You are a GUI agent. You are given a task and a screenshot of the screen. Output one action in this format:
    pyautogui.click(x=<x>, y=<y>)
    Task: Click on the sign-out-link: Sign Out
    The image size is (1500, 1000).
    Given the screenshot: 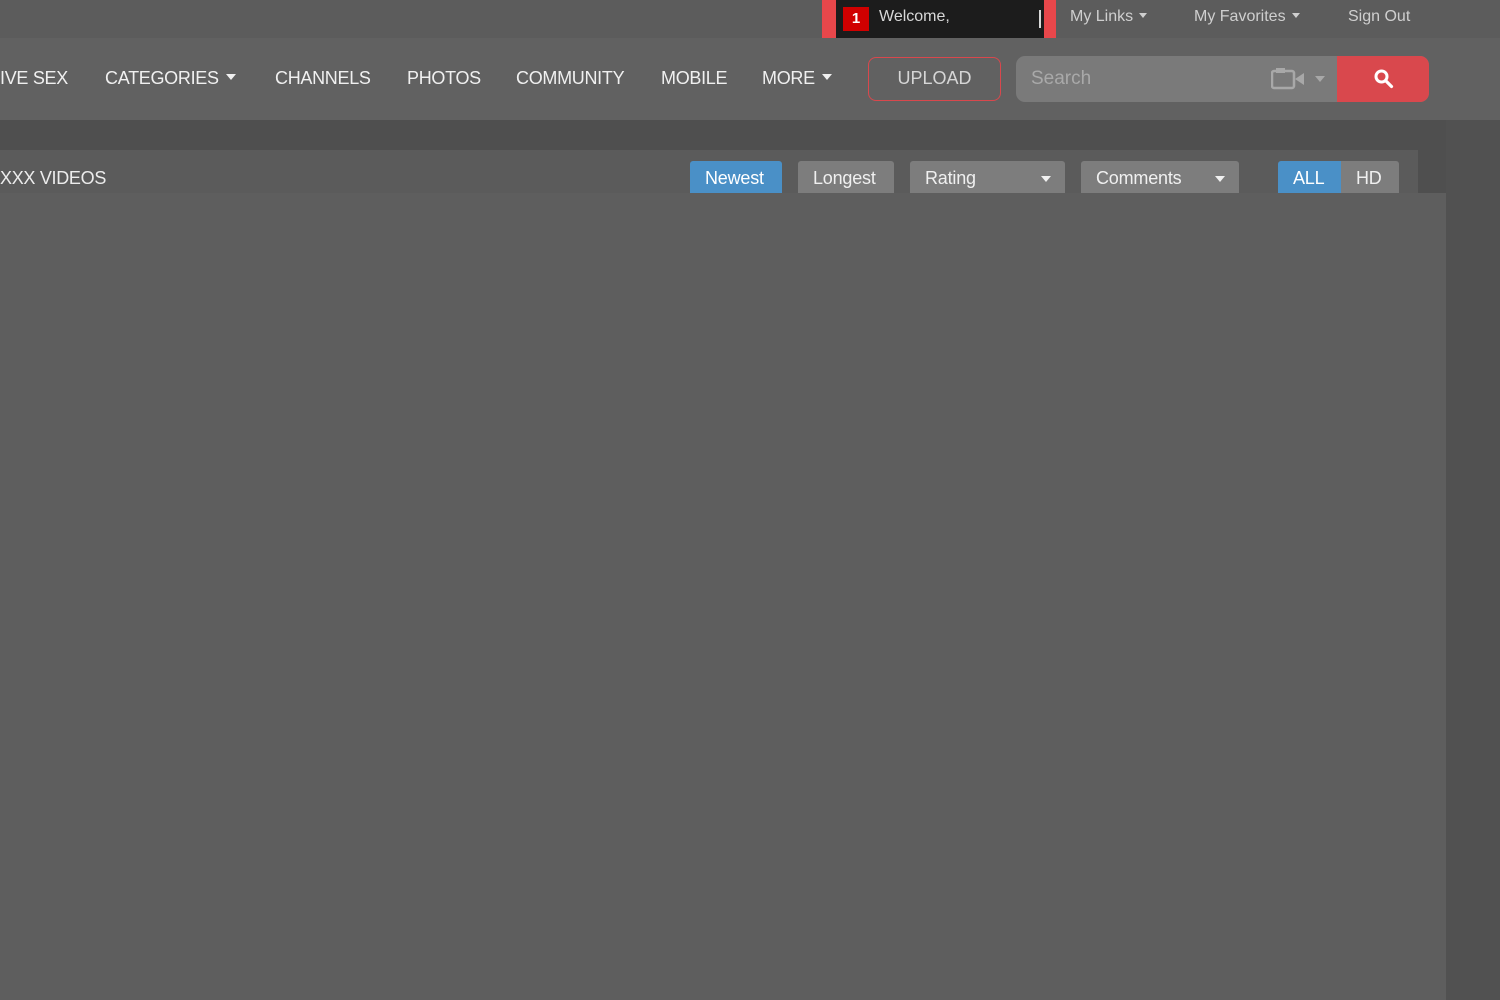 What is the action you would take?
    pyautogui.click(x=1379, y=17)
    